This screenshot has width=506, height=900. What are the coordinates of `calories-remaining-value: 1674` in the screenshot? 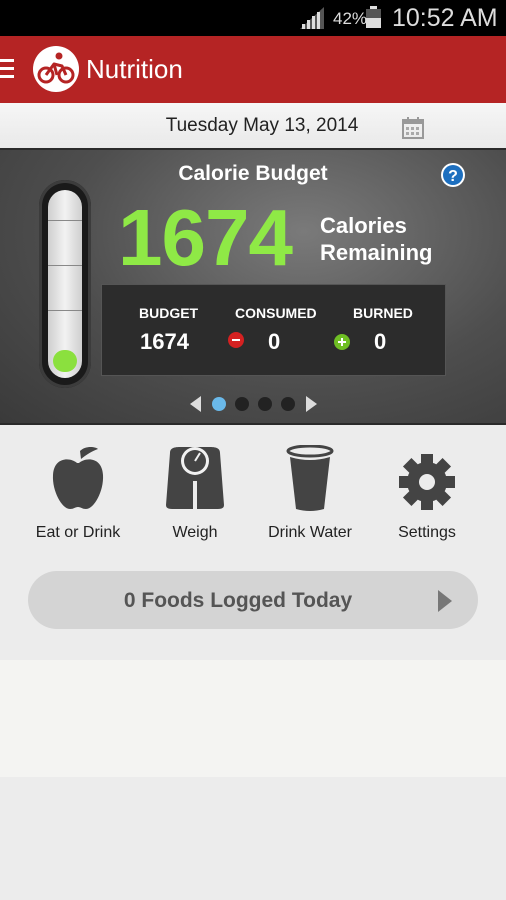 It's located at (205, 237).